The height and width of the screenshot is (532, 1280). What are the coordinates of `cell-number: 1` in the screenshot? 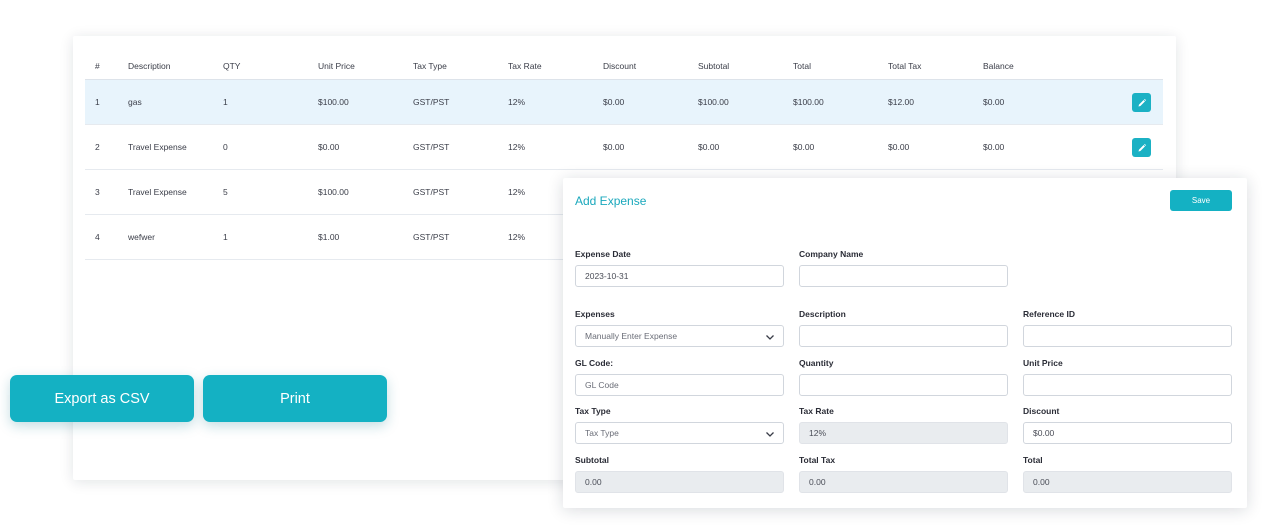 It's located at (97, 102).